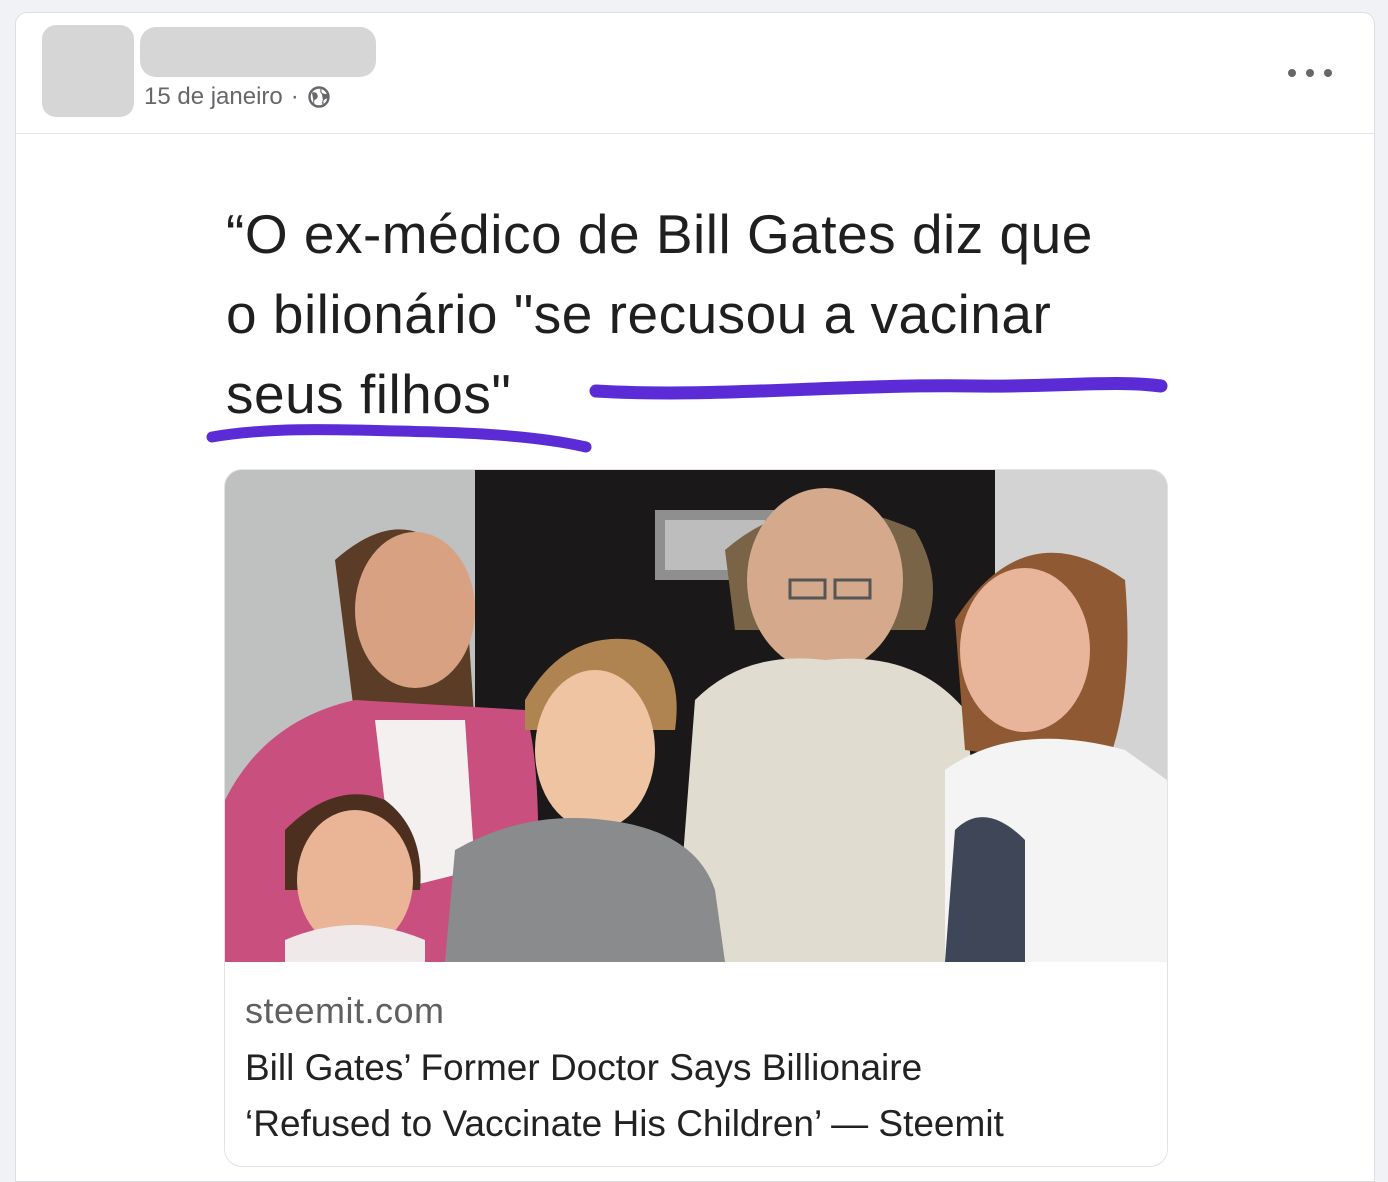 The image size is (1388, 1182). I want to click on post-timestamp: 15 de janeiro, so click(213, 97).